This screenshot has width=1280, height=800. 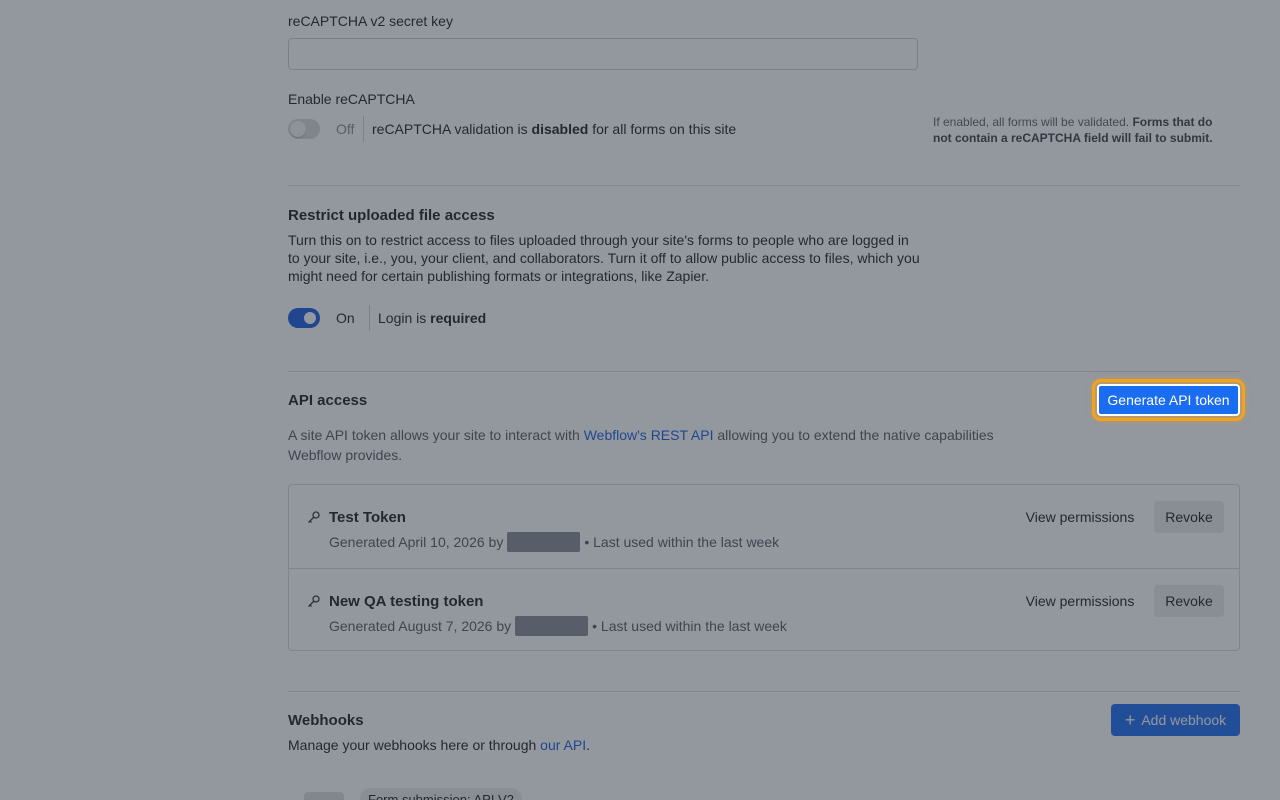 What do you see at coordinates (326, 720) in the screenshot?
I see `webhooks-title: Webhooks` at bounding box center [326, 720].